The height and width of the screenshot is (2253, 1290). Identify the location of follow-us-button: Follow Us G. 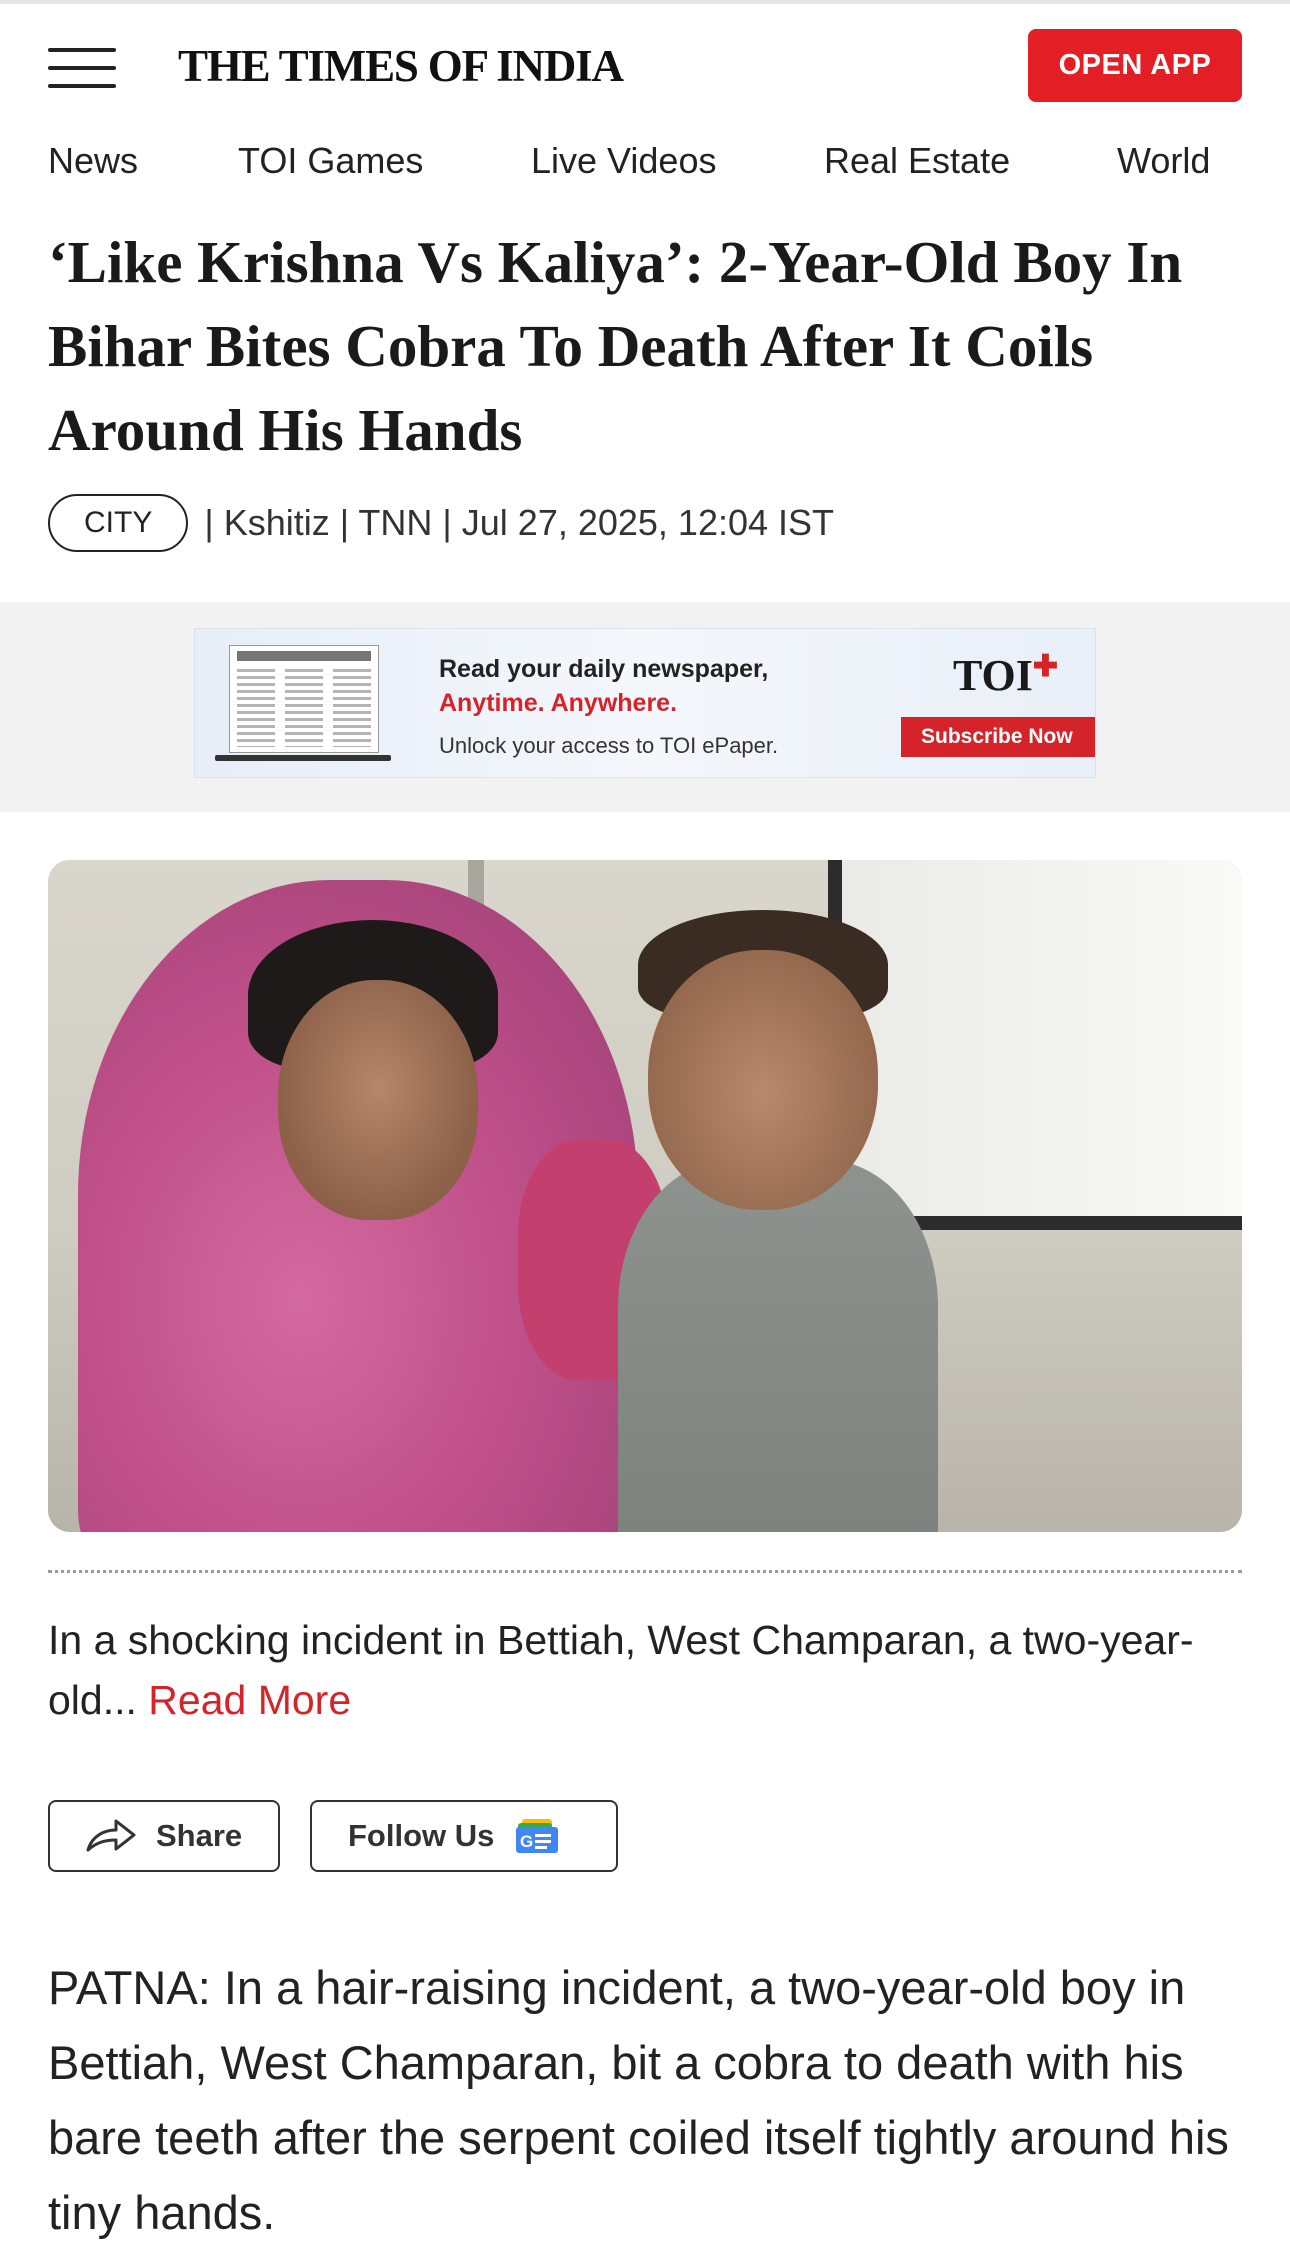
(464, 1836).